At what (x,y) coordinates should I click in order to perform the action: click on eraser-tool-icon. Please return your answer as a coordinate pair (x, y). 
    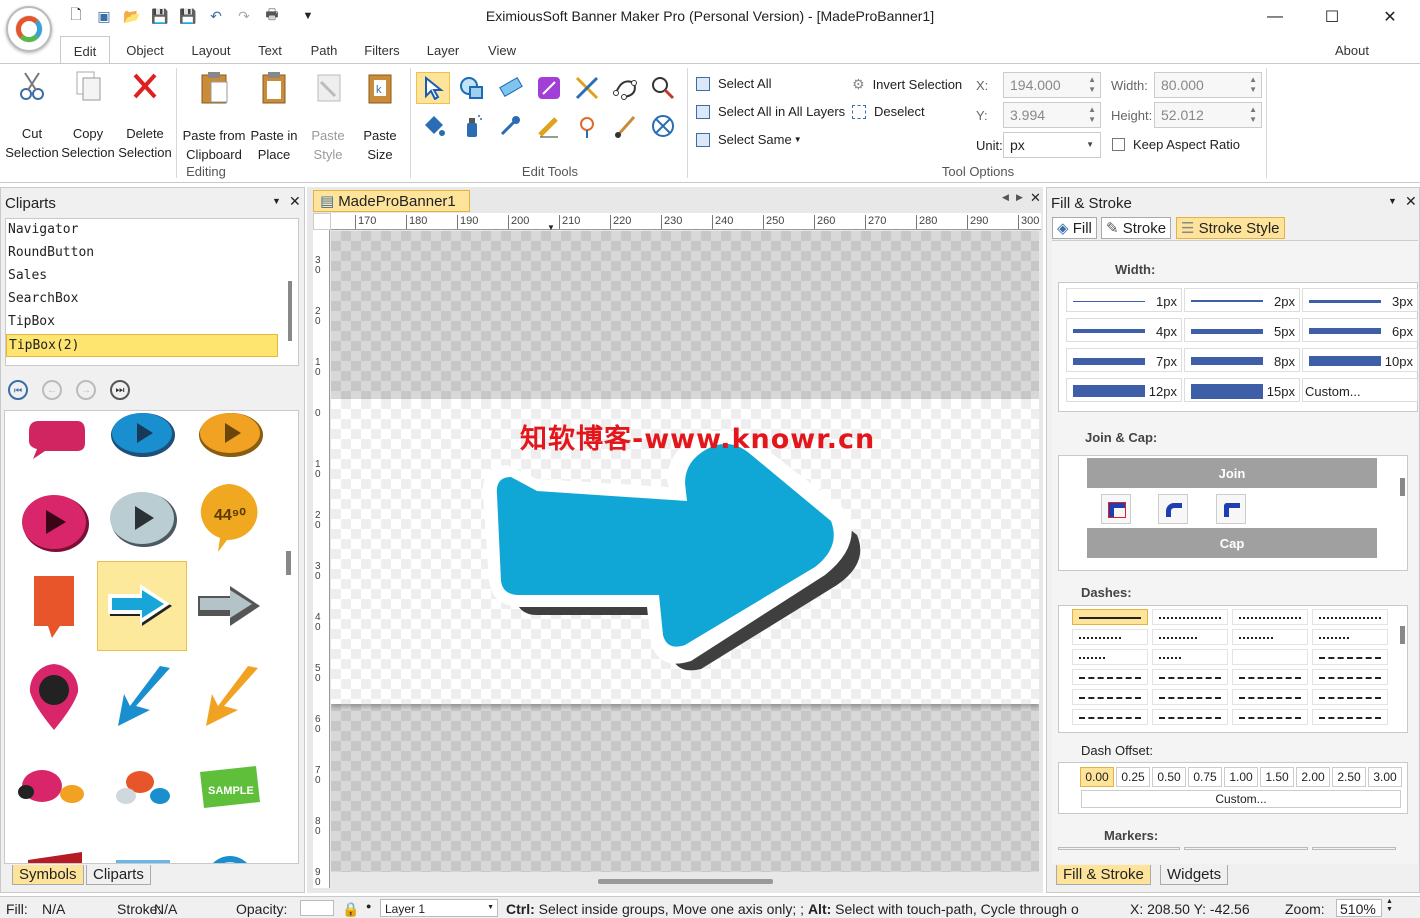
    Looking at the image, I should click on (510, 88).